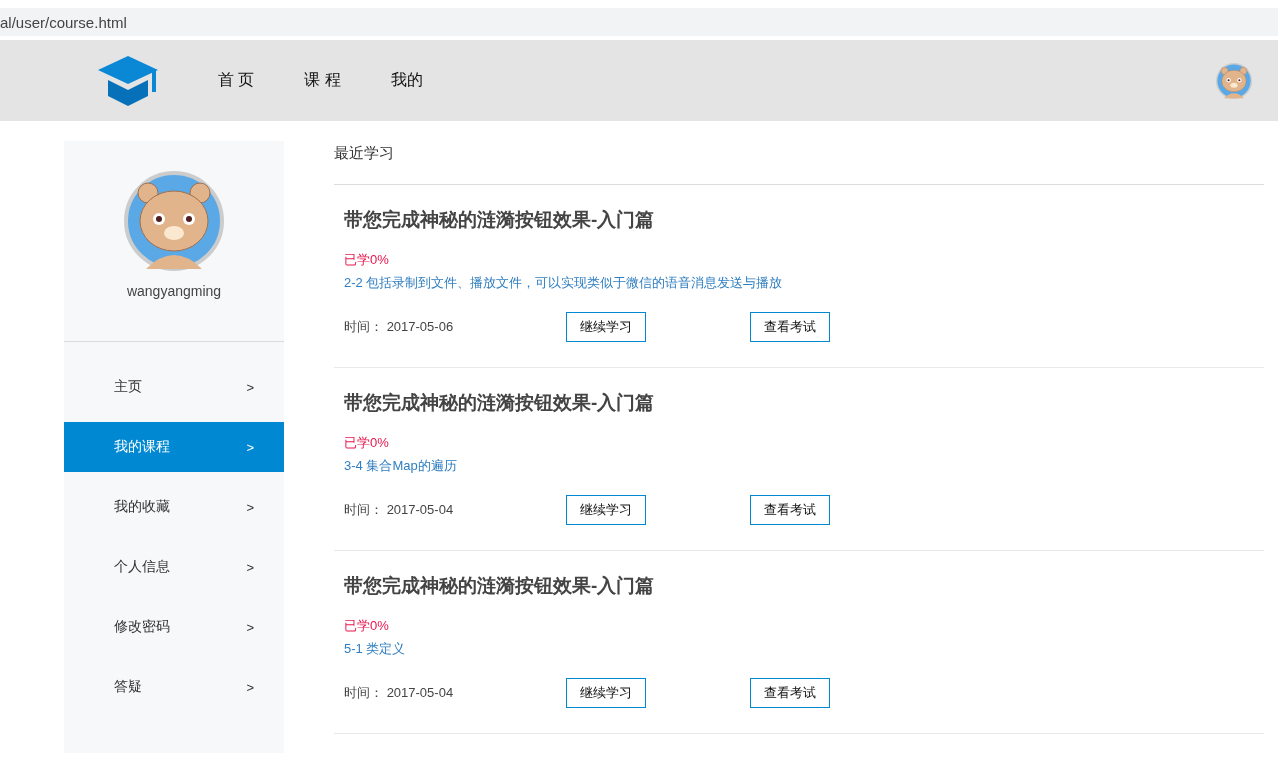 The height and width of the screenshot is (760, 1278). I want to click on graduation-cap-icon, so click(128, 80).